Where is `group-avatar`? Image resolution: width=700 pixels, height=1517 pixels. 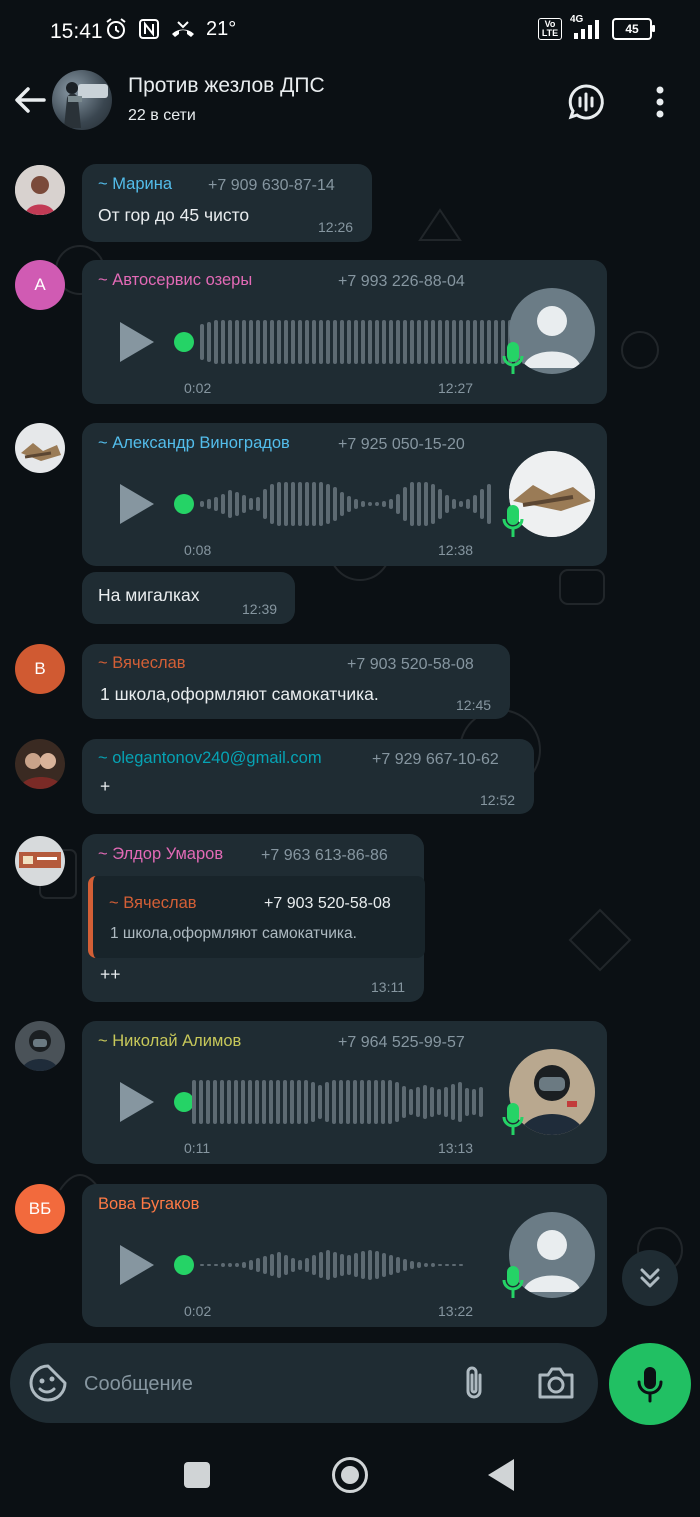
group-avatar is located at coordinates (82, 100).